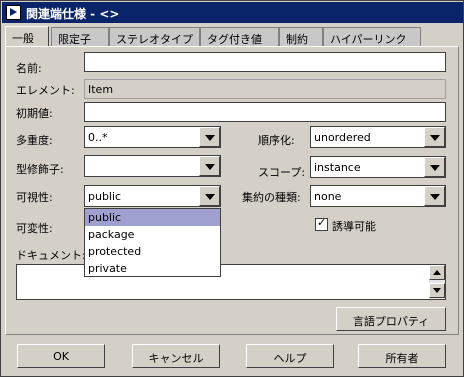  I want to click on navigable-checkbox, so click(321, 223).